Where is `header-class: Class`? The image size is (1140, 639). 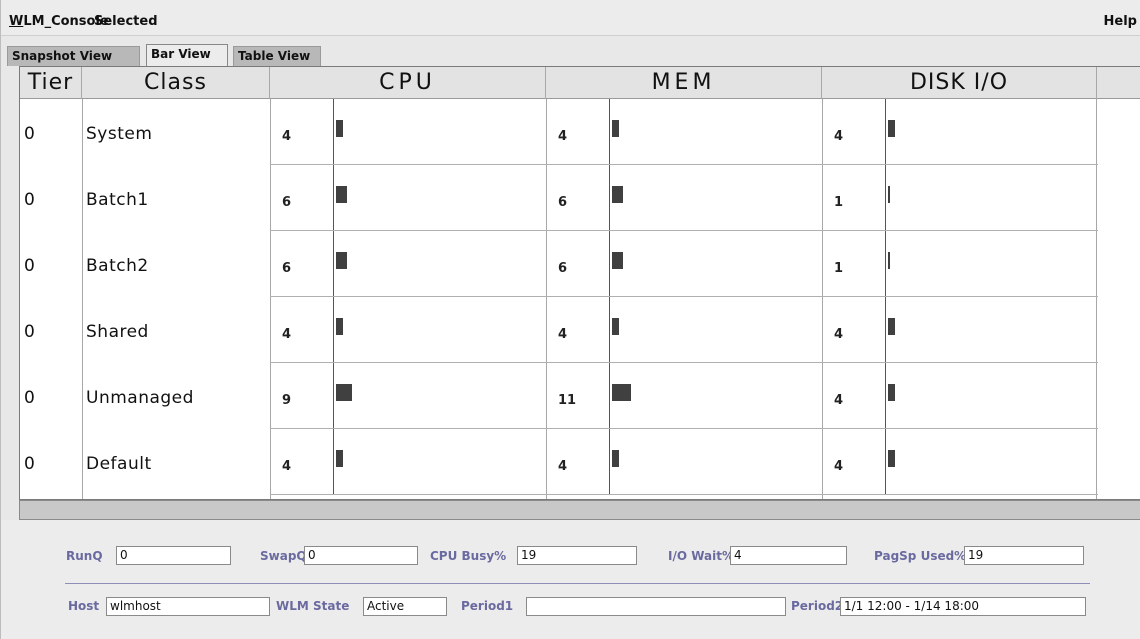 header-class: Class is located at coordinates (176, 83).